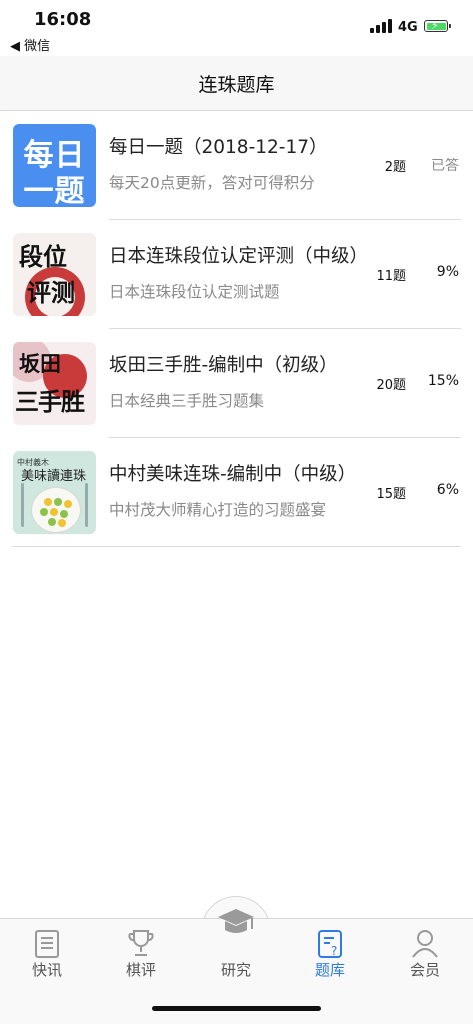  What do you see at coordinates (140, 970) in the screenshot?
I see `tab-label: 棋评` at bounding box center [140, 970].